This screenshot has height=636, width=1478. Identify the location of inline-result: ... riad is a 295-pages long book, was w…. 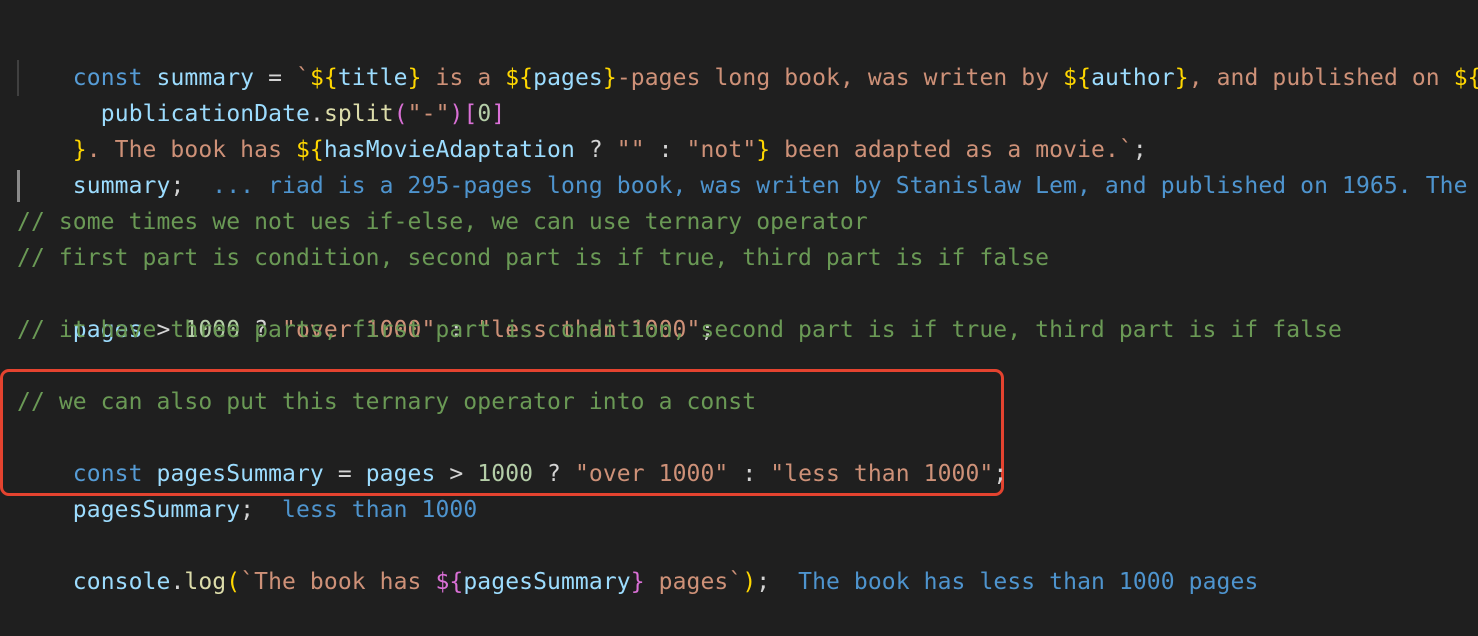
(831, 186).